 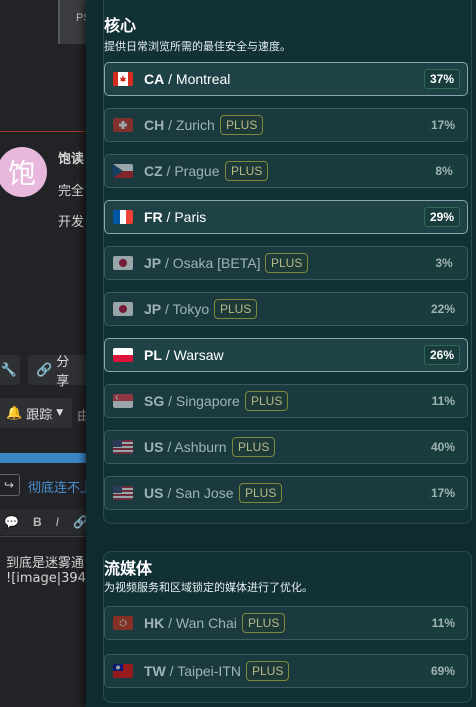 I want to click on avatar-char: 饱, so click(x=21, y=173).